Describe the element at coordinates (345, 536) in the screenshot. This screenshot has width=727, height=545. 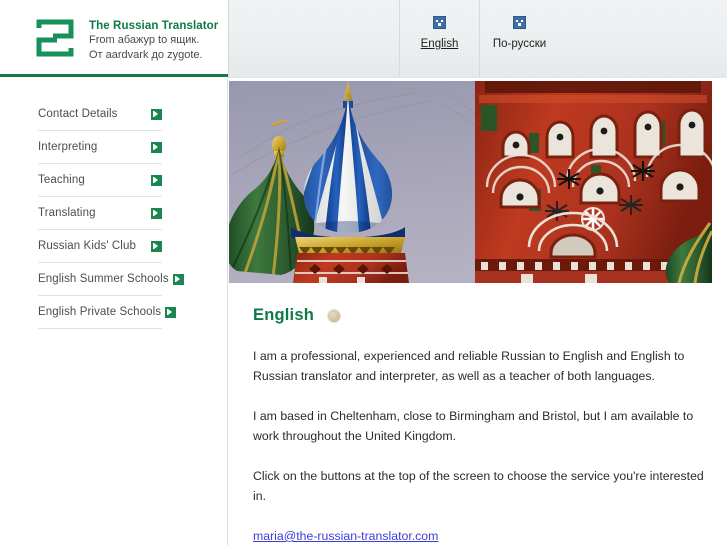
I see `email-link: maria@the-russian-translator.com` at that location.